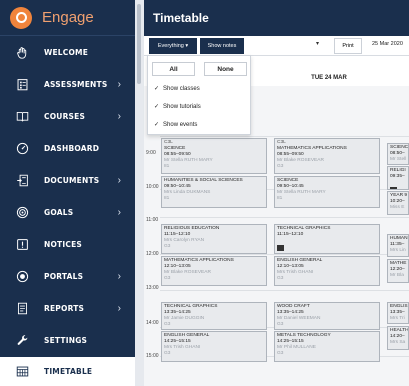 The width and height of the screenshot is (409, 386). Describe the element at coordinates (276, 18) in the screenshot. I see `page-title: Timetable` at that location.